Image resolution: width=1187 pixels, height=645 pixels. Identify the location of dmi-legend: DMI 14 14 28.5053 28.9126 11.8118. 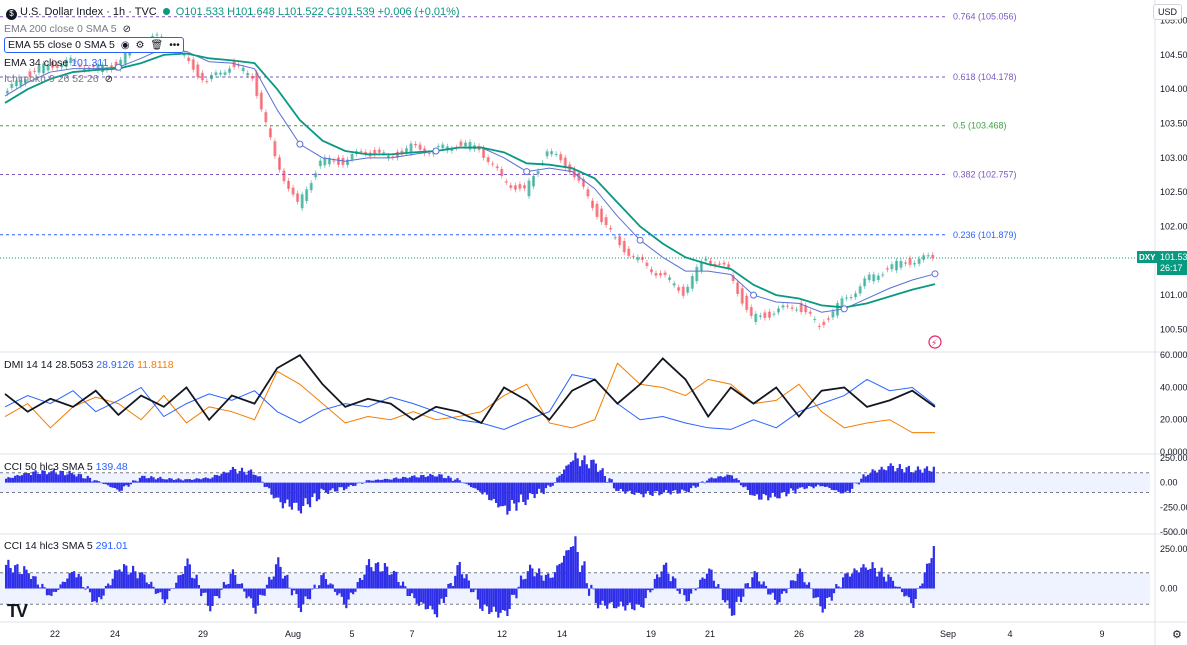
(89, 365).